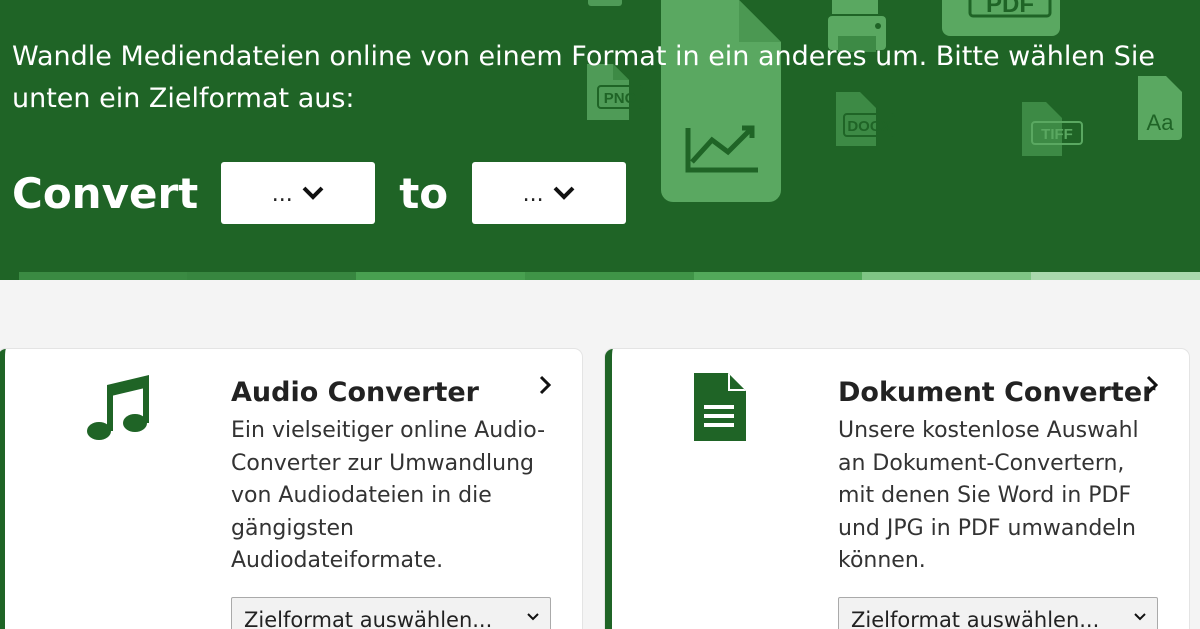 This screenshot has width=1200, height=629. What do you see at coordinates (1010, 9) in the screenshot?
I see `pdf-label: PDF` at bounding box center [1010, 9].